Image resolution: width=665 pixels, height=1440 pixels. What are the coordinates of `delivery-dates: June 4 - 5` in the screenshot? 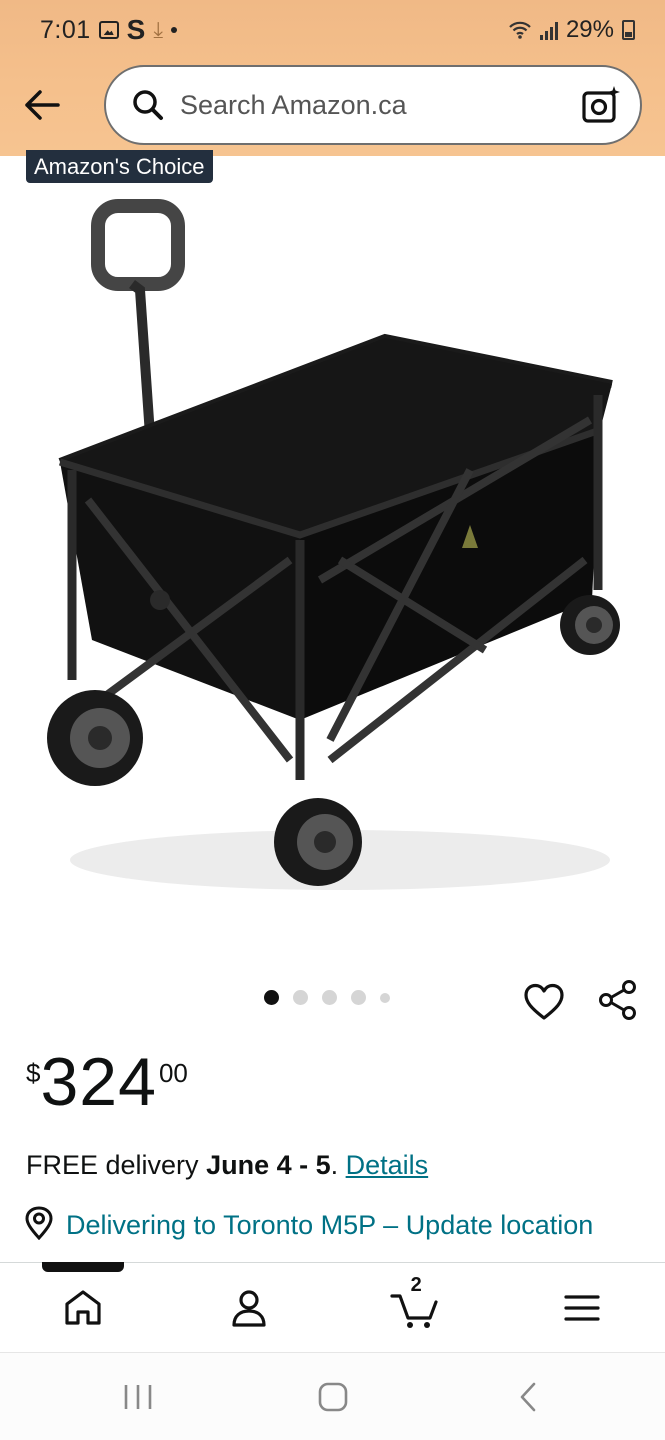 It's located at (268, 1165).